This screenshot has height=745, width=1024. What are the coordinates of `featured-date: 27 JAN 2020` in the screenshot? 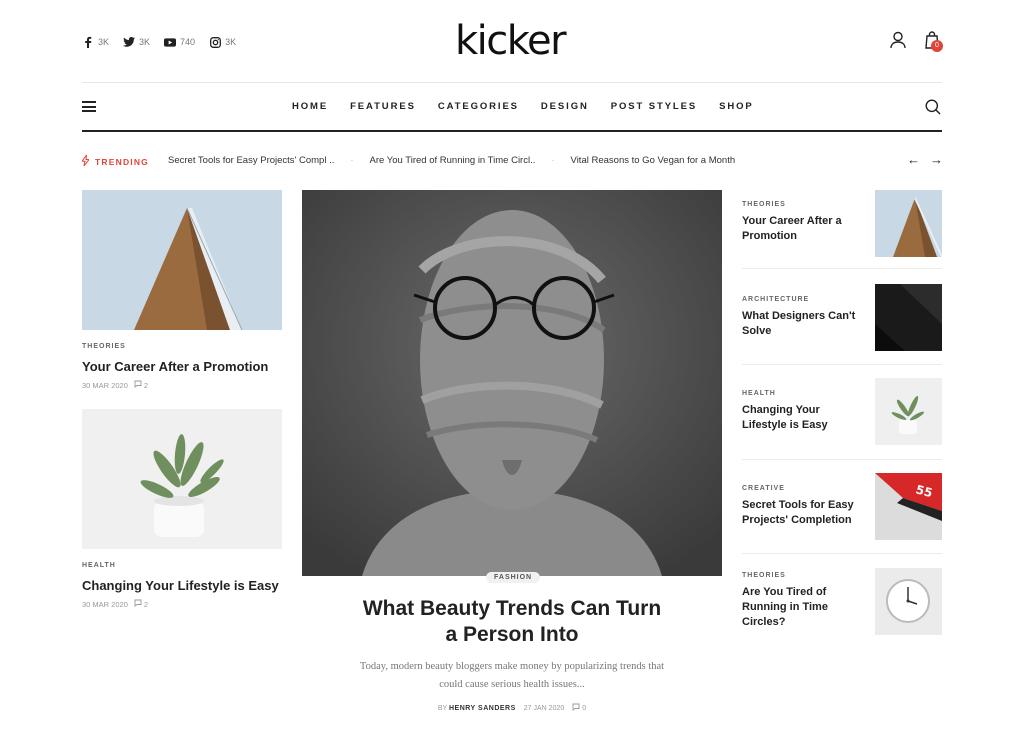 It's located at (544, 708).